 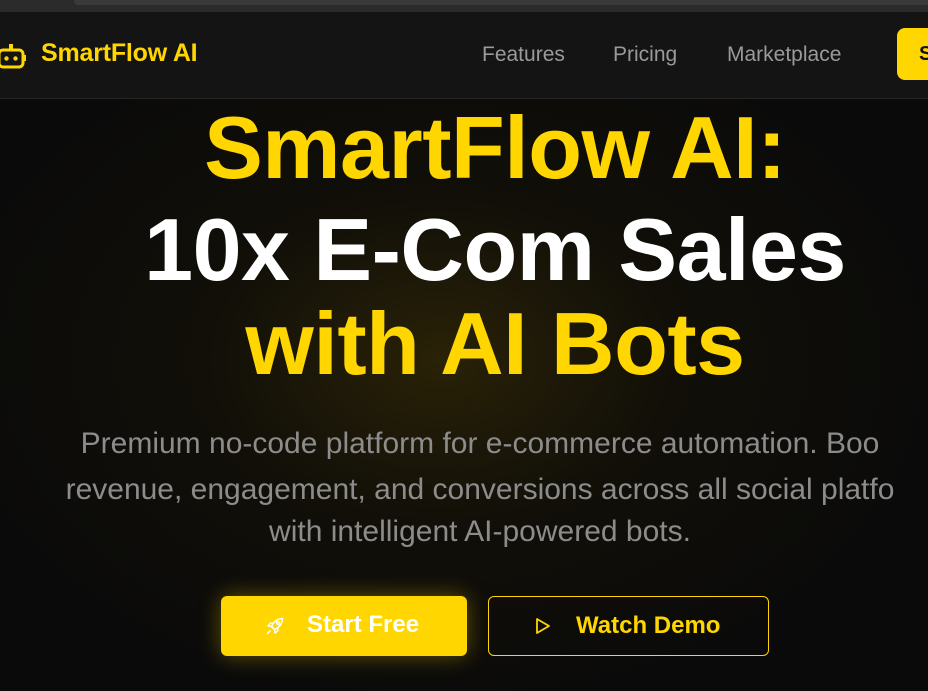 What do you see at coordinates (912, 54) in the screenshot?
I see `nav-cta-button: S` at bounding box center [912, 54].